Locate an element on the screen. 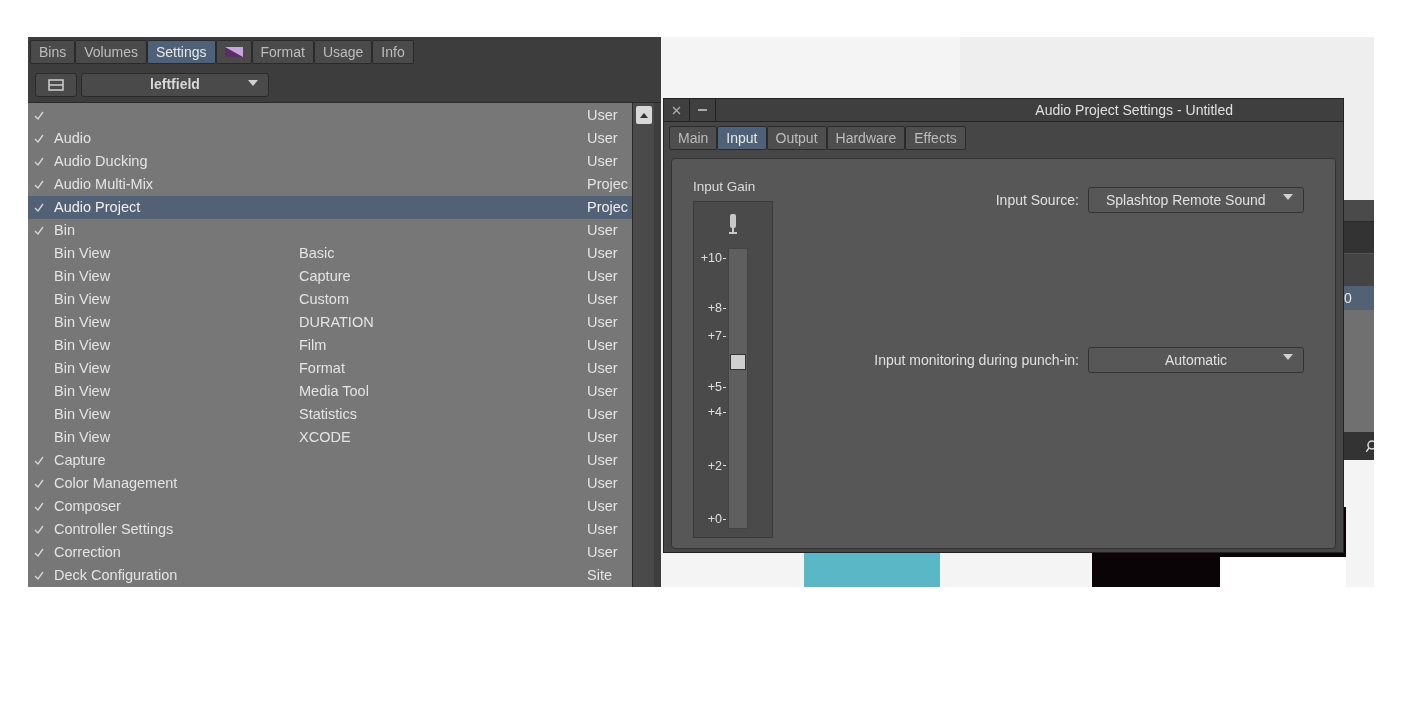 This screenshot has width=1408, height=708. settings-row: Bin View Media Tool User is located at coordinates (330, 391).